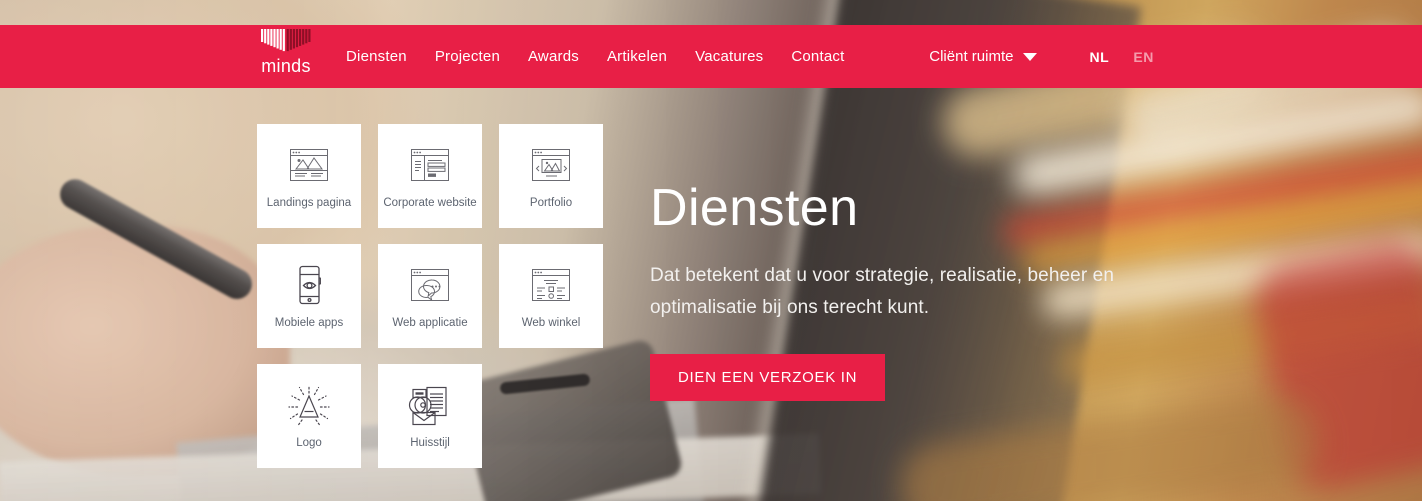 Image resolution: width=1422 pixels, height=501 pixels. What do you see at coordinates (309, 203) in the screenshot?
I see `service-card-label: Landings pagina` at bounding box center [309, 203].